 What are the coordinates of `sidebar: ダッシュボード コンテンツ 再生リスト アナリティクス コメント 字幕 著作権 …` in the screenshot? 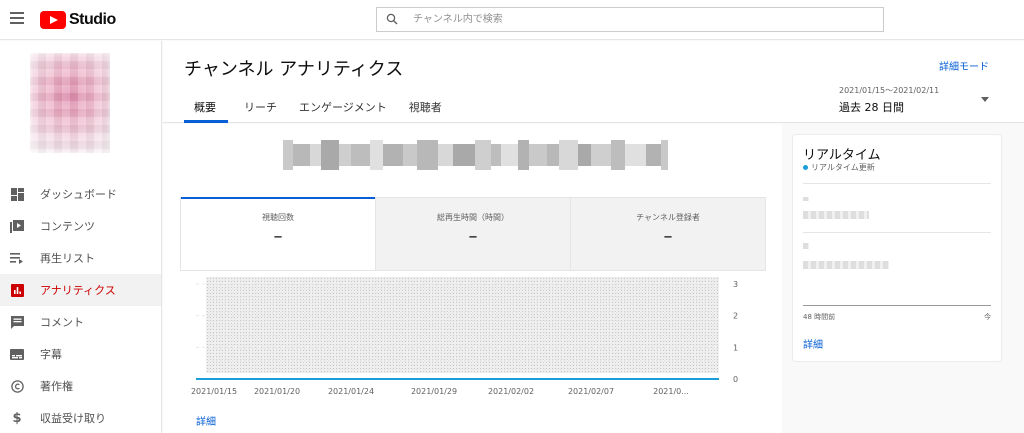 It's located at (81, 237).